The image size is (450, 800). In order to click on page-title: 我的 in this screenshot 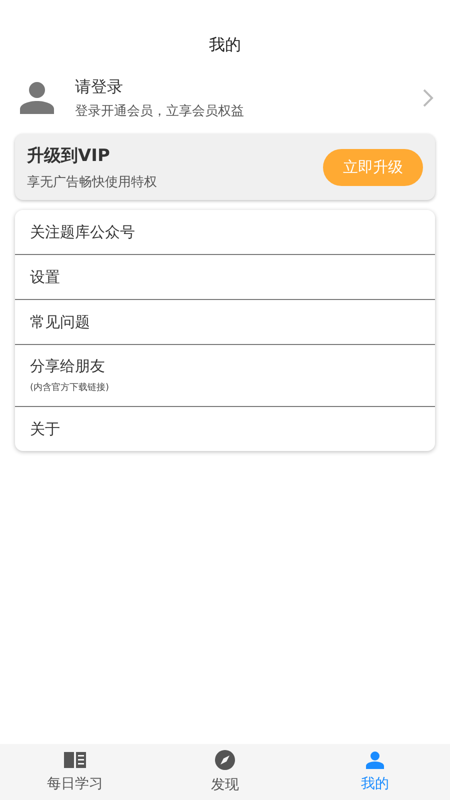, I will do `click(225, 45)`.